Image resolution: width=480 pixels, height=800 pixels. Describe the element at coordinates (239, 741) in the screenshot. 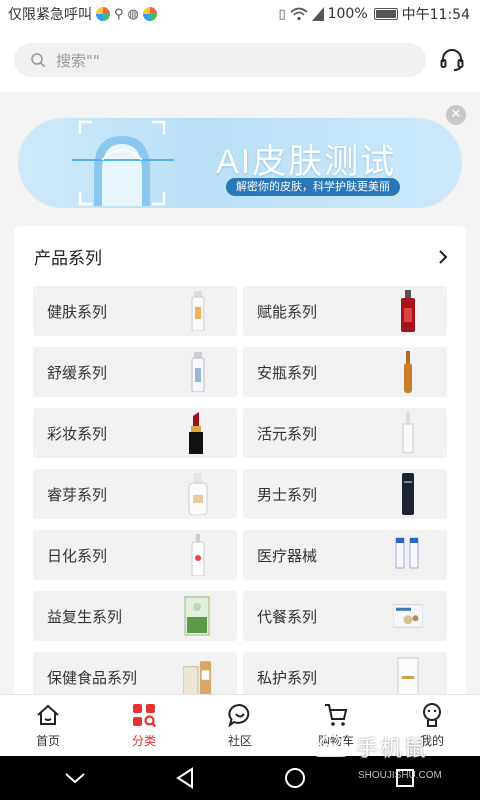

I see `nav-label: 社区` at that location.